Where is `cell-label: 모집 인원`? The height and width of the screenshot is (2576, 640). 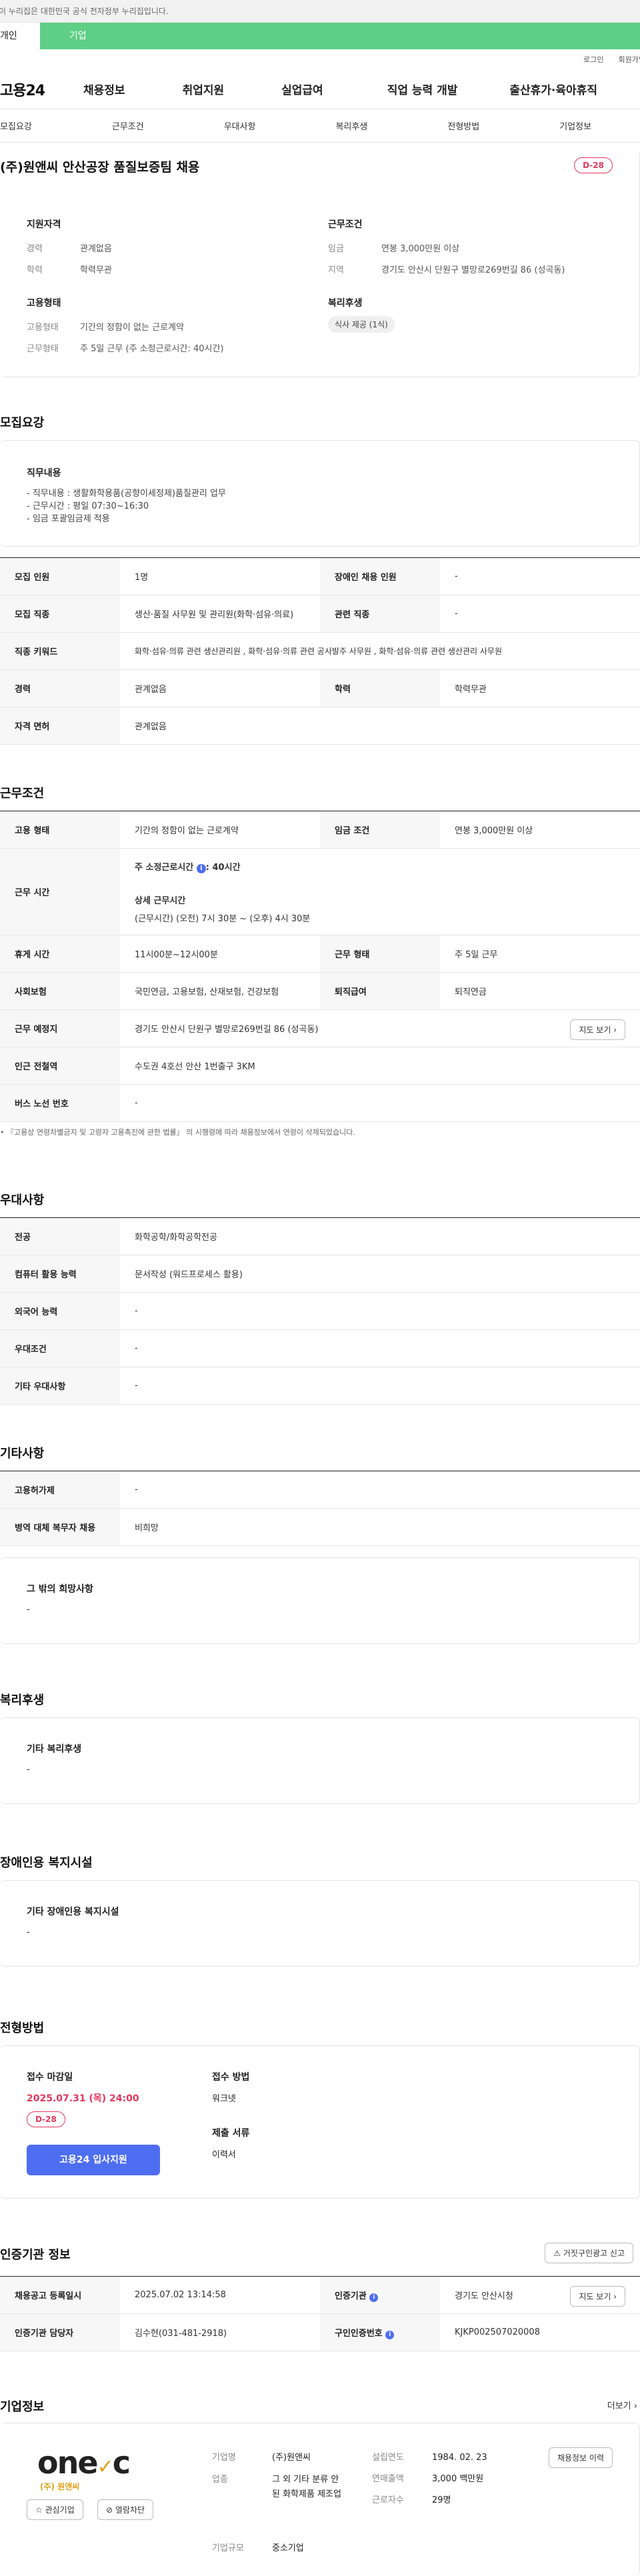 cell-label: 모집 인원 is located at coordinates (60, 576).